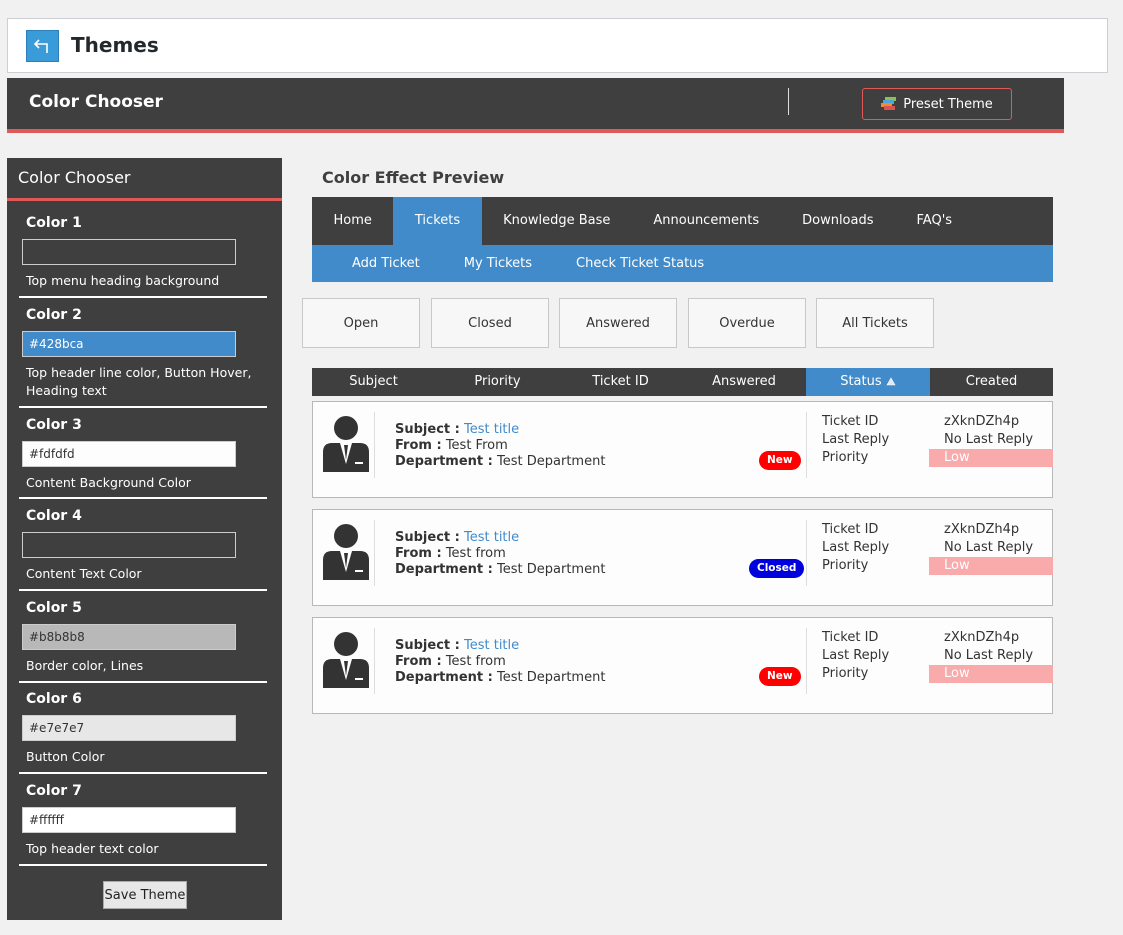 The image size is (1123, 935). Describe the element at coordinates (838, 221) in the screenshot. I see `nav-item-downloads: Downloads` at that location.